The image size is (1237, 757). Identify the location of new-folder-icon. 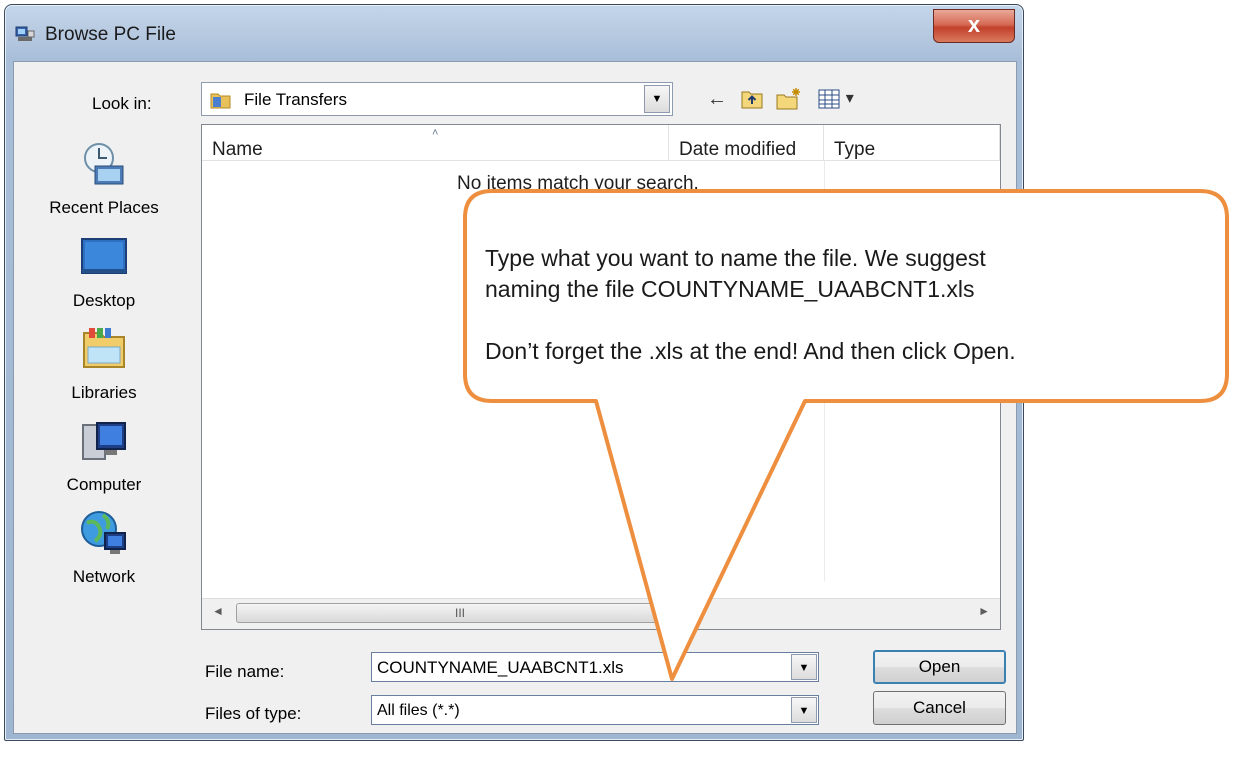
(789, 99).